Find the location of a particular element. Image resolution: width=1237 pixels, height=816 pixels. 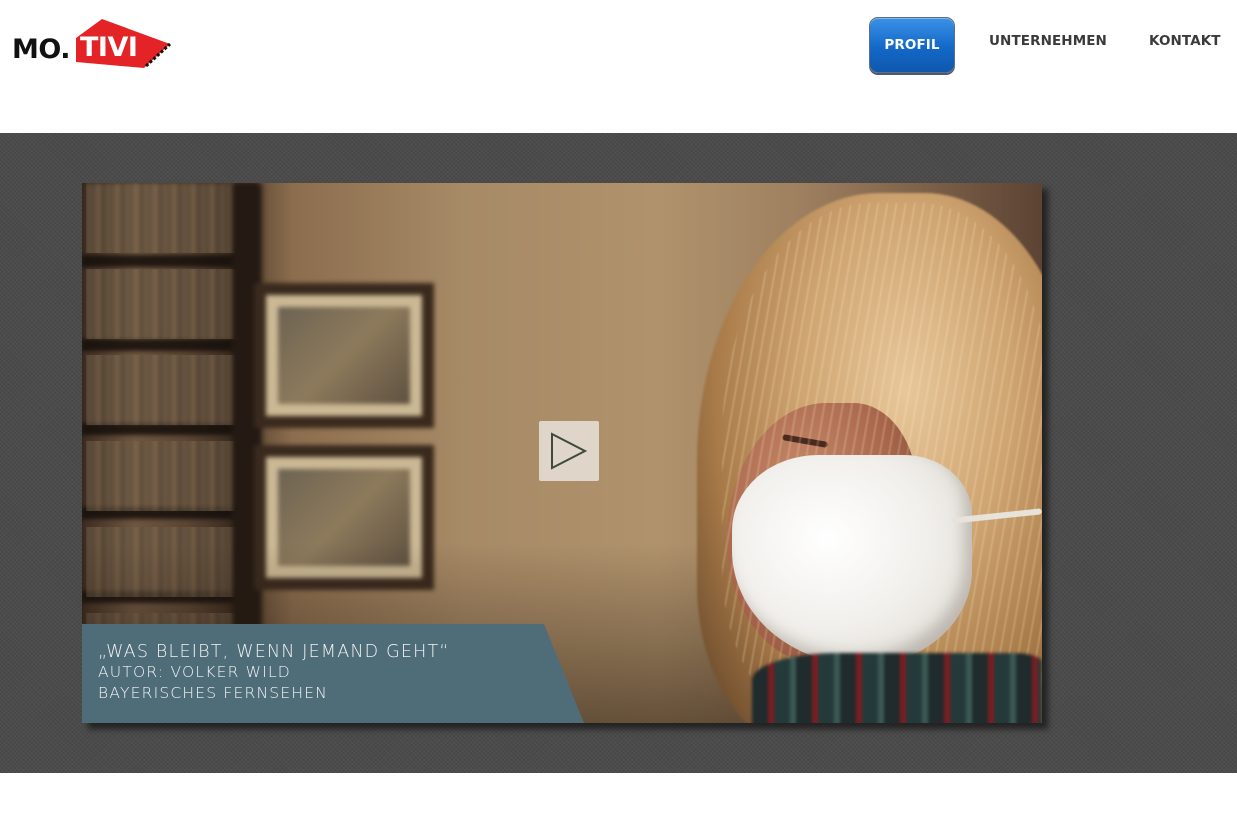

nav-kontakt-link: KONTAKT is located at coordinates (1185, 45).